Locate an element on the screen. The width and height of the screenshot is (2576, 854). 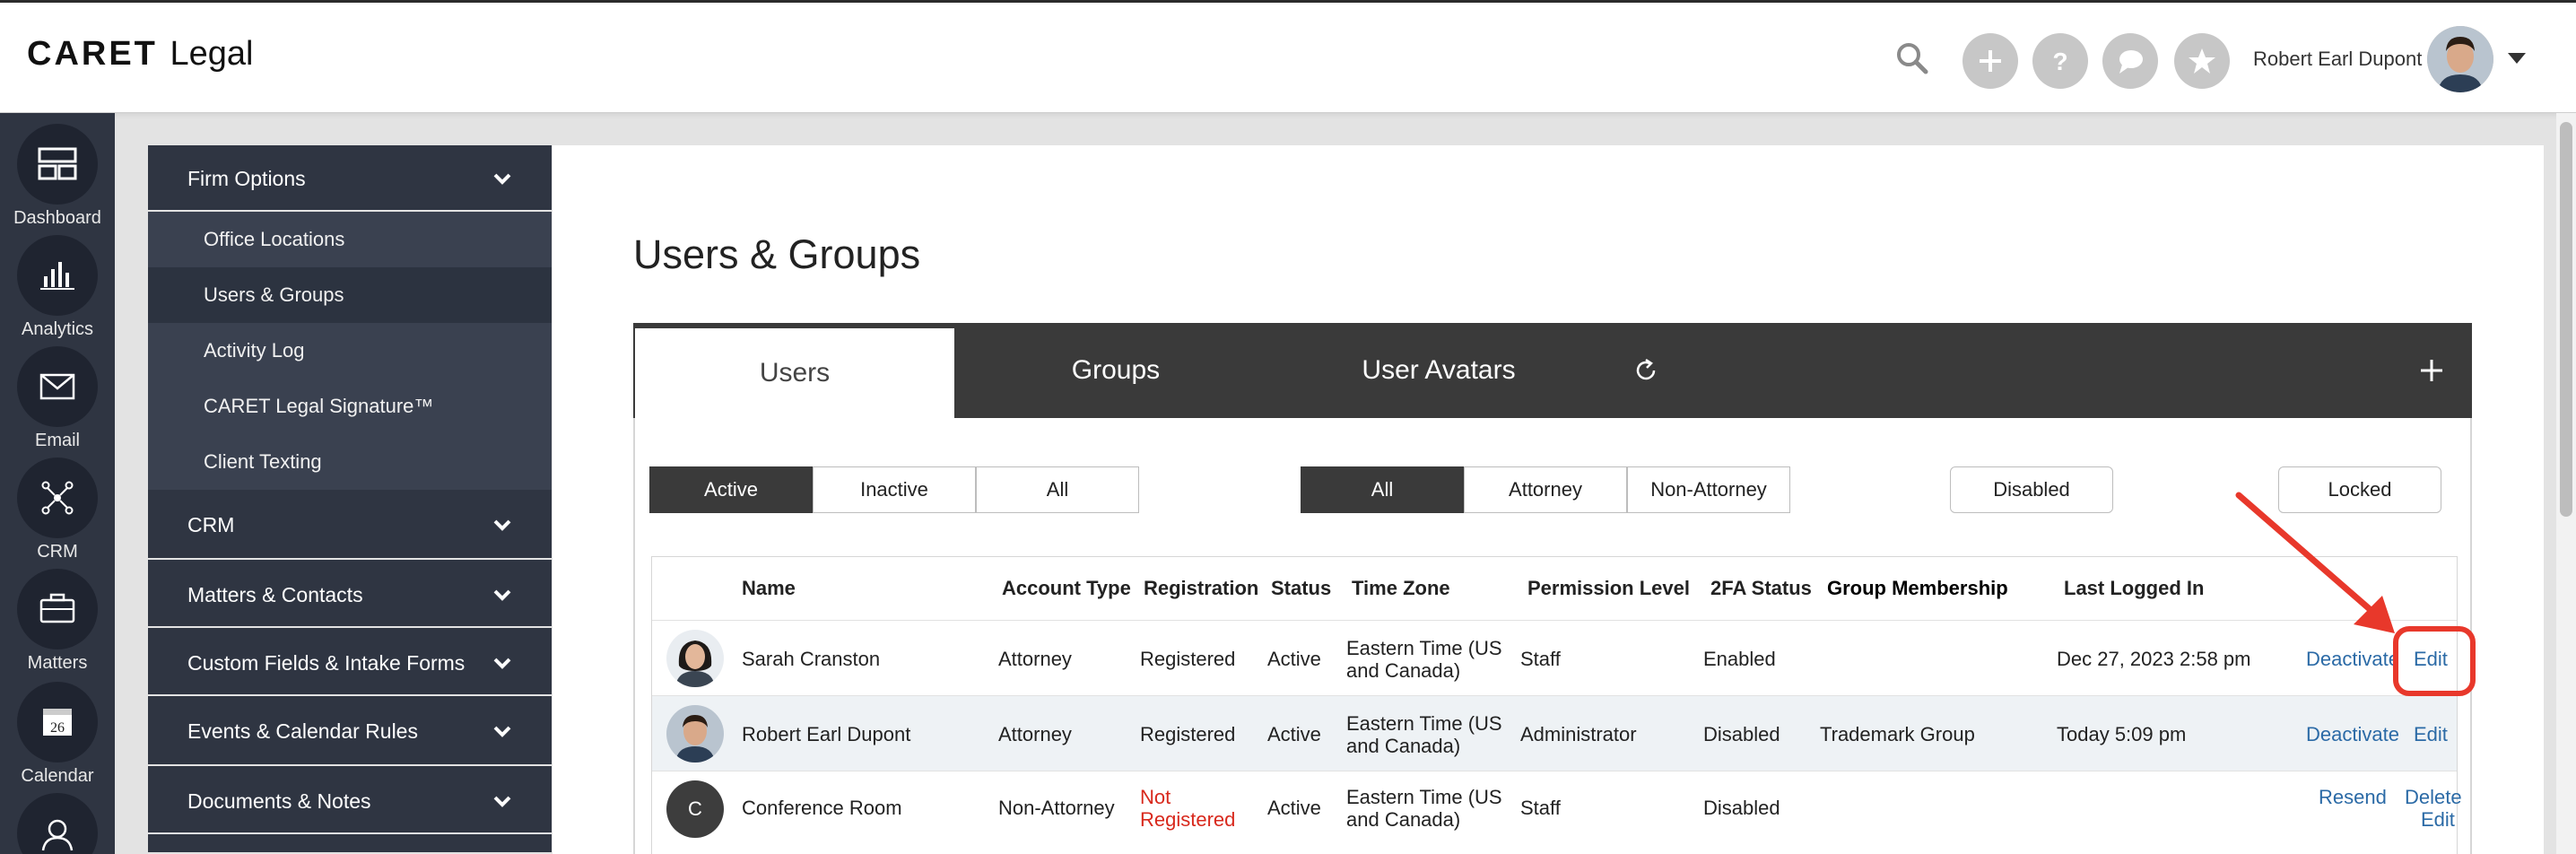
annotation-highlight-box is located at coordinates (2434, 661).